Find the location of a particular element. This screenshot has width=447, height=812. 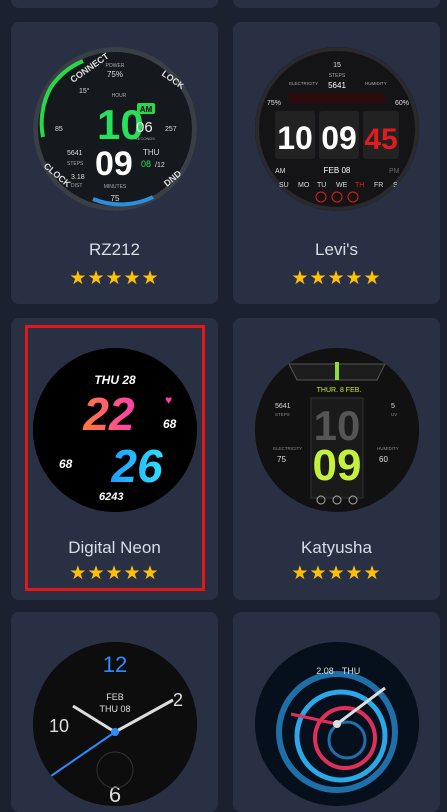

face-text: 257 is located at coordinates (171, 129).